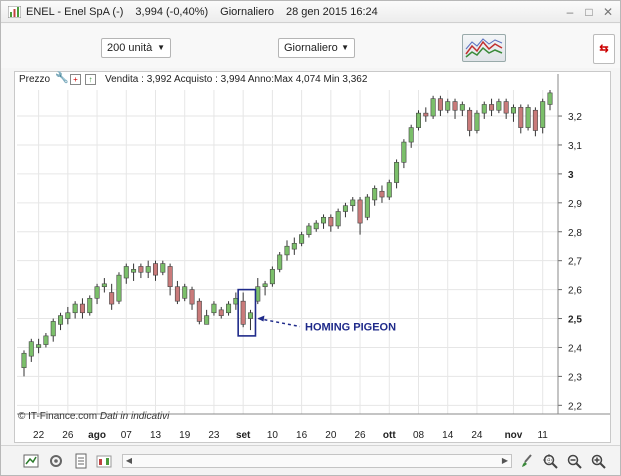 The image size is (621, 476). I want to click on period-select-value: Giornaliero, so click(311, 48).